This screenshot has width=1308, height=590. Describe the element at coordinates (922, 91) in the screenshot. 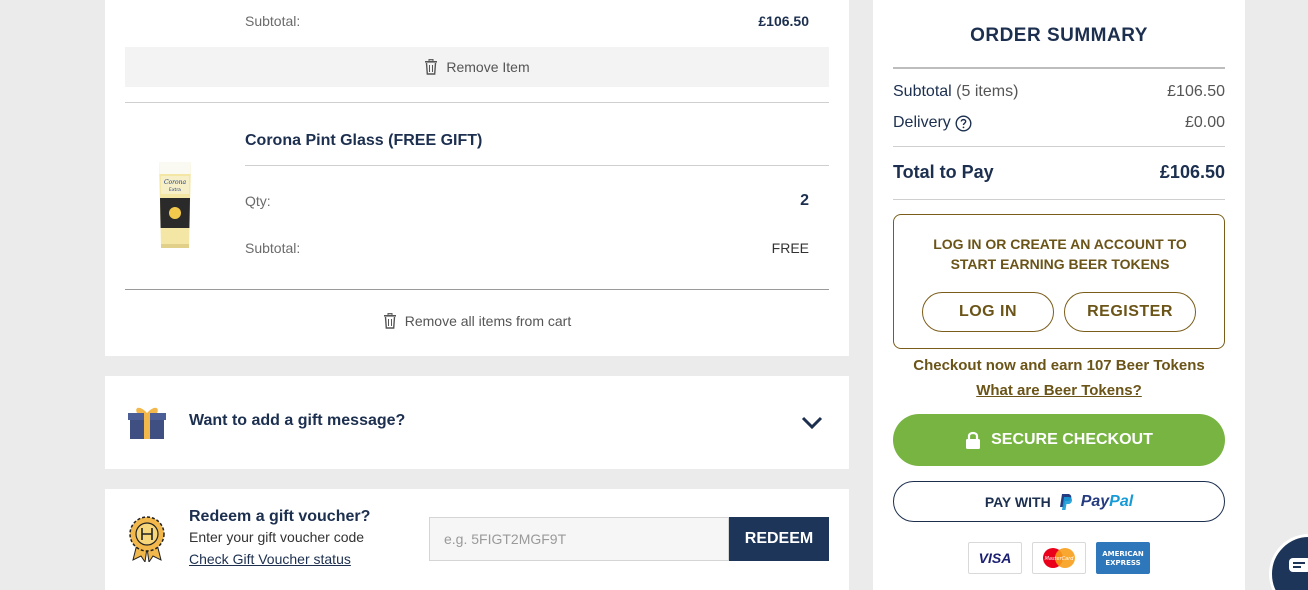

I see `summary-subtotal-label: Subtotal` at that location.